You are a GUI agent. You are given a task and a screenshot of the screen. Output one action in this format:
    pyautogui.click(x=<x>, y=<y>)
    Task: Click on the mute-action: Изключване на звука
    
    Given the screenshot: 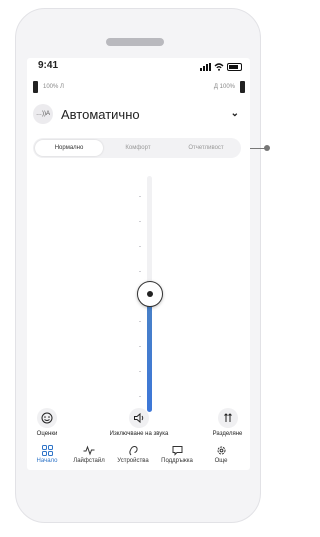 What is the action you would take?
    pyautogui.click(x=139, y=422)
    